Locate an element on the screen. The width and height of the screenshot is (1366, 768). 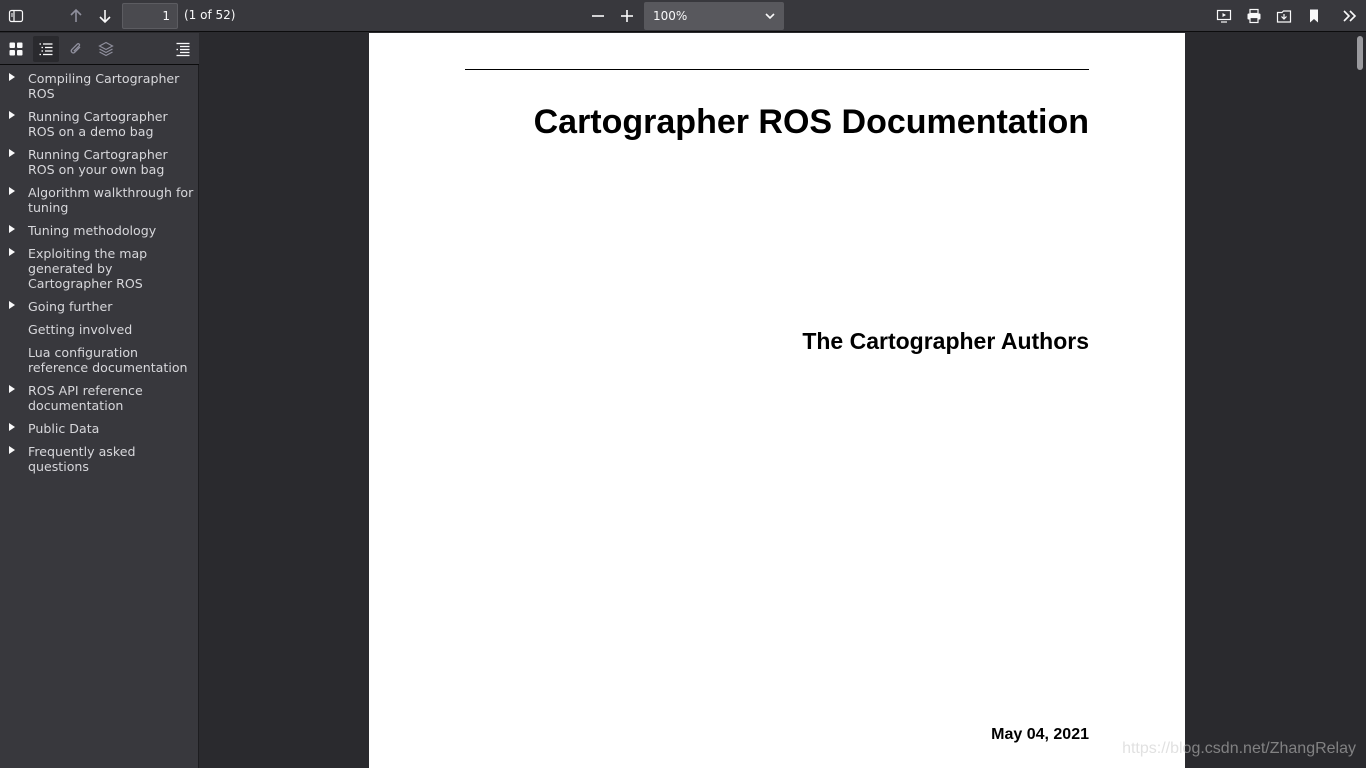
bookmark-button is located at coordinates (1314, 16).